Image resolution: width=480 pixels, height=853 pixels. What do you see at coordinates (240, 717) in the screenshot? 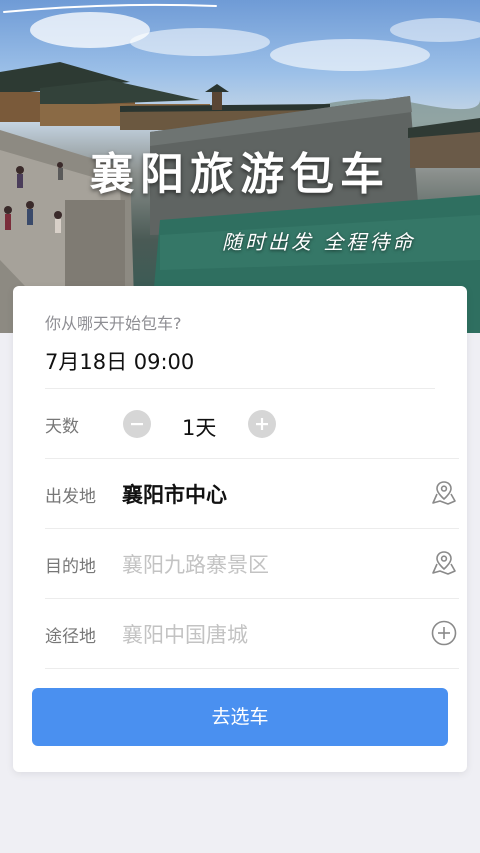
I see `choose-car-button: 去选车` at bounding box center [240, 717].